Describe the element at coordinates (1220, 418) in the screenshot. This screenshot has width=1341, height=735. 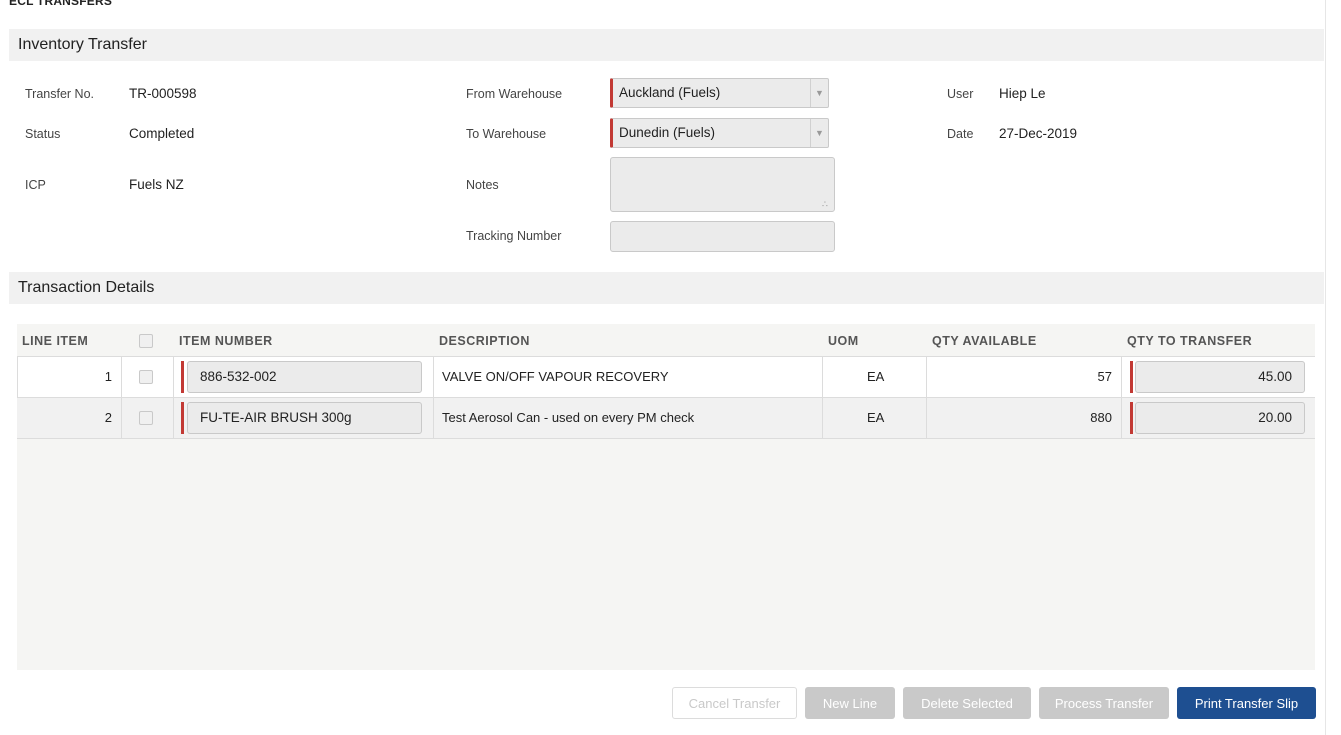
I see `qty-to-transfer-input: 20.00` at that location.